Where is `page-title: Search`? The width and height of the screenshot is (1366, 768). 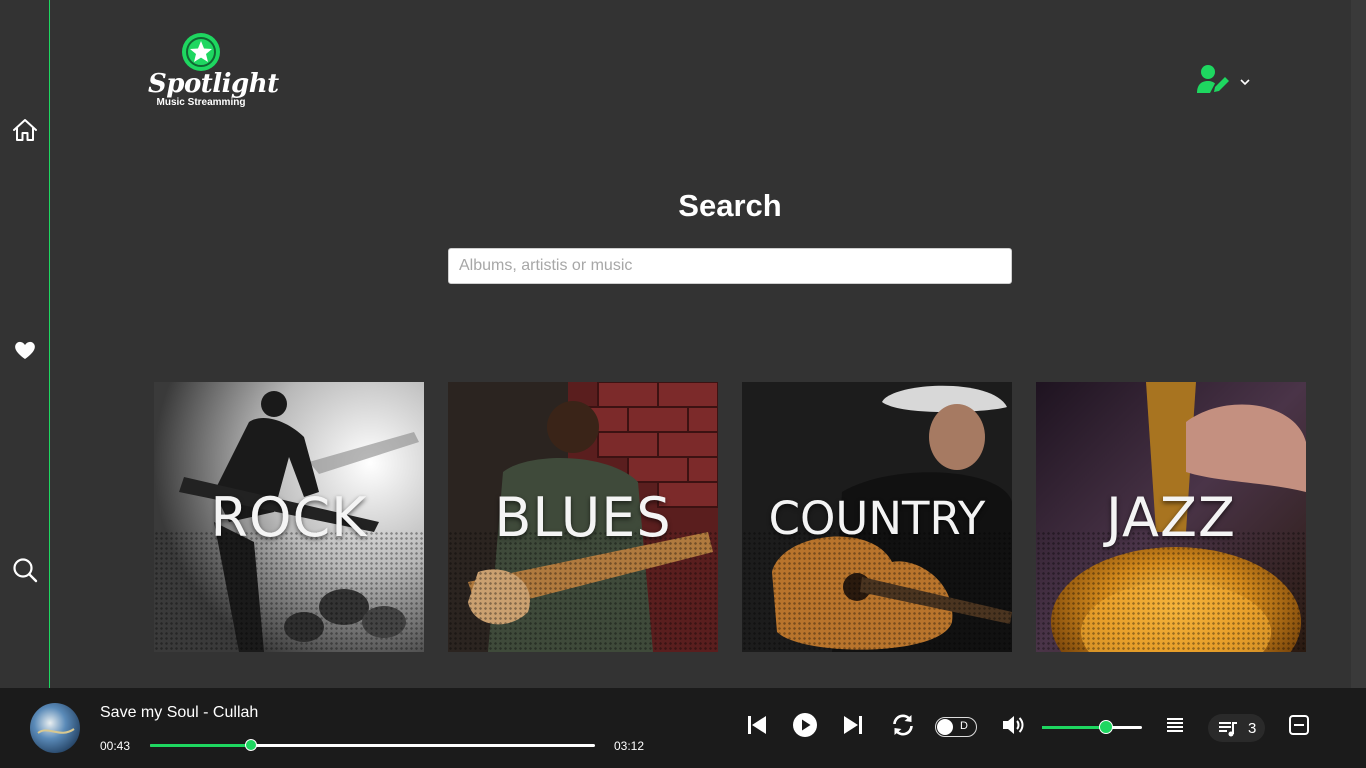
page-title: Search is located at coordinates (730, 205).